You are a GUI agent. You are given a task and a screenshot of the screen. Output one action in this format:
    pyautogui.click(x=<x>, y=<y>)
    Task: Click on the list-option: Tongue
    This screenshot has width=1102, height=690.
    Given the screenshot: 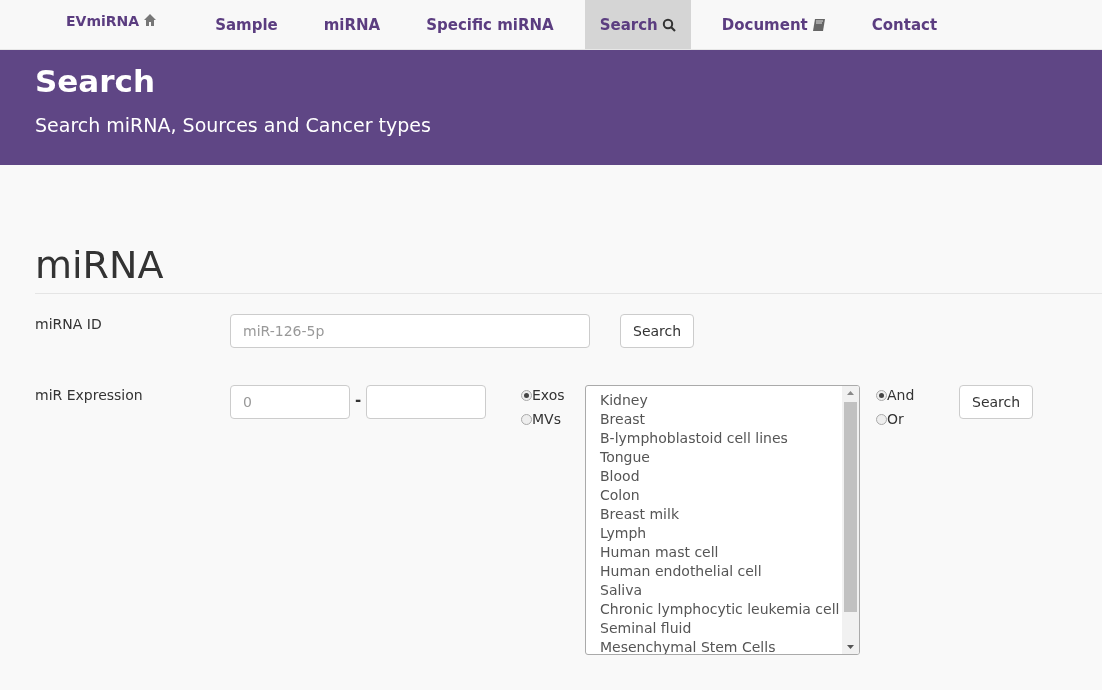 What is the action you would take?
    pyautogui.click(x=721, y=457)
    